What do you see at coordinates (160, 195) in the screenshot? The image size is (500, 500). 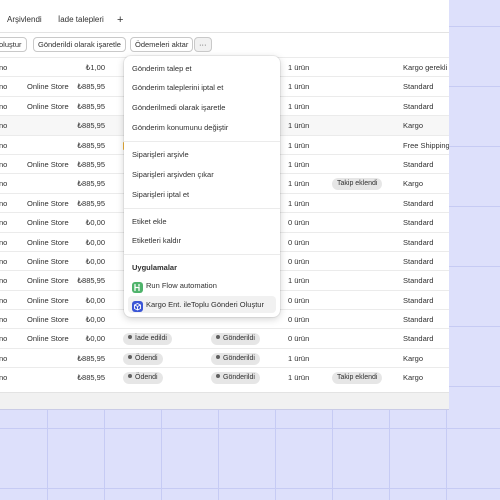 I see `menu-item-cancel-orders: Siparişleri iptal et` at bounding box center [160, 195].